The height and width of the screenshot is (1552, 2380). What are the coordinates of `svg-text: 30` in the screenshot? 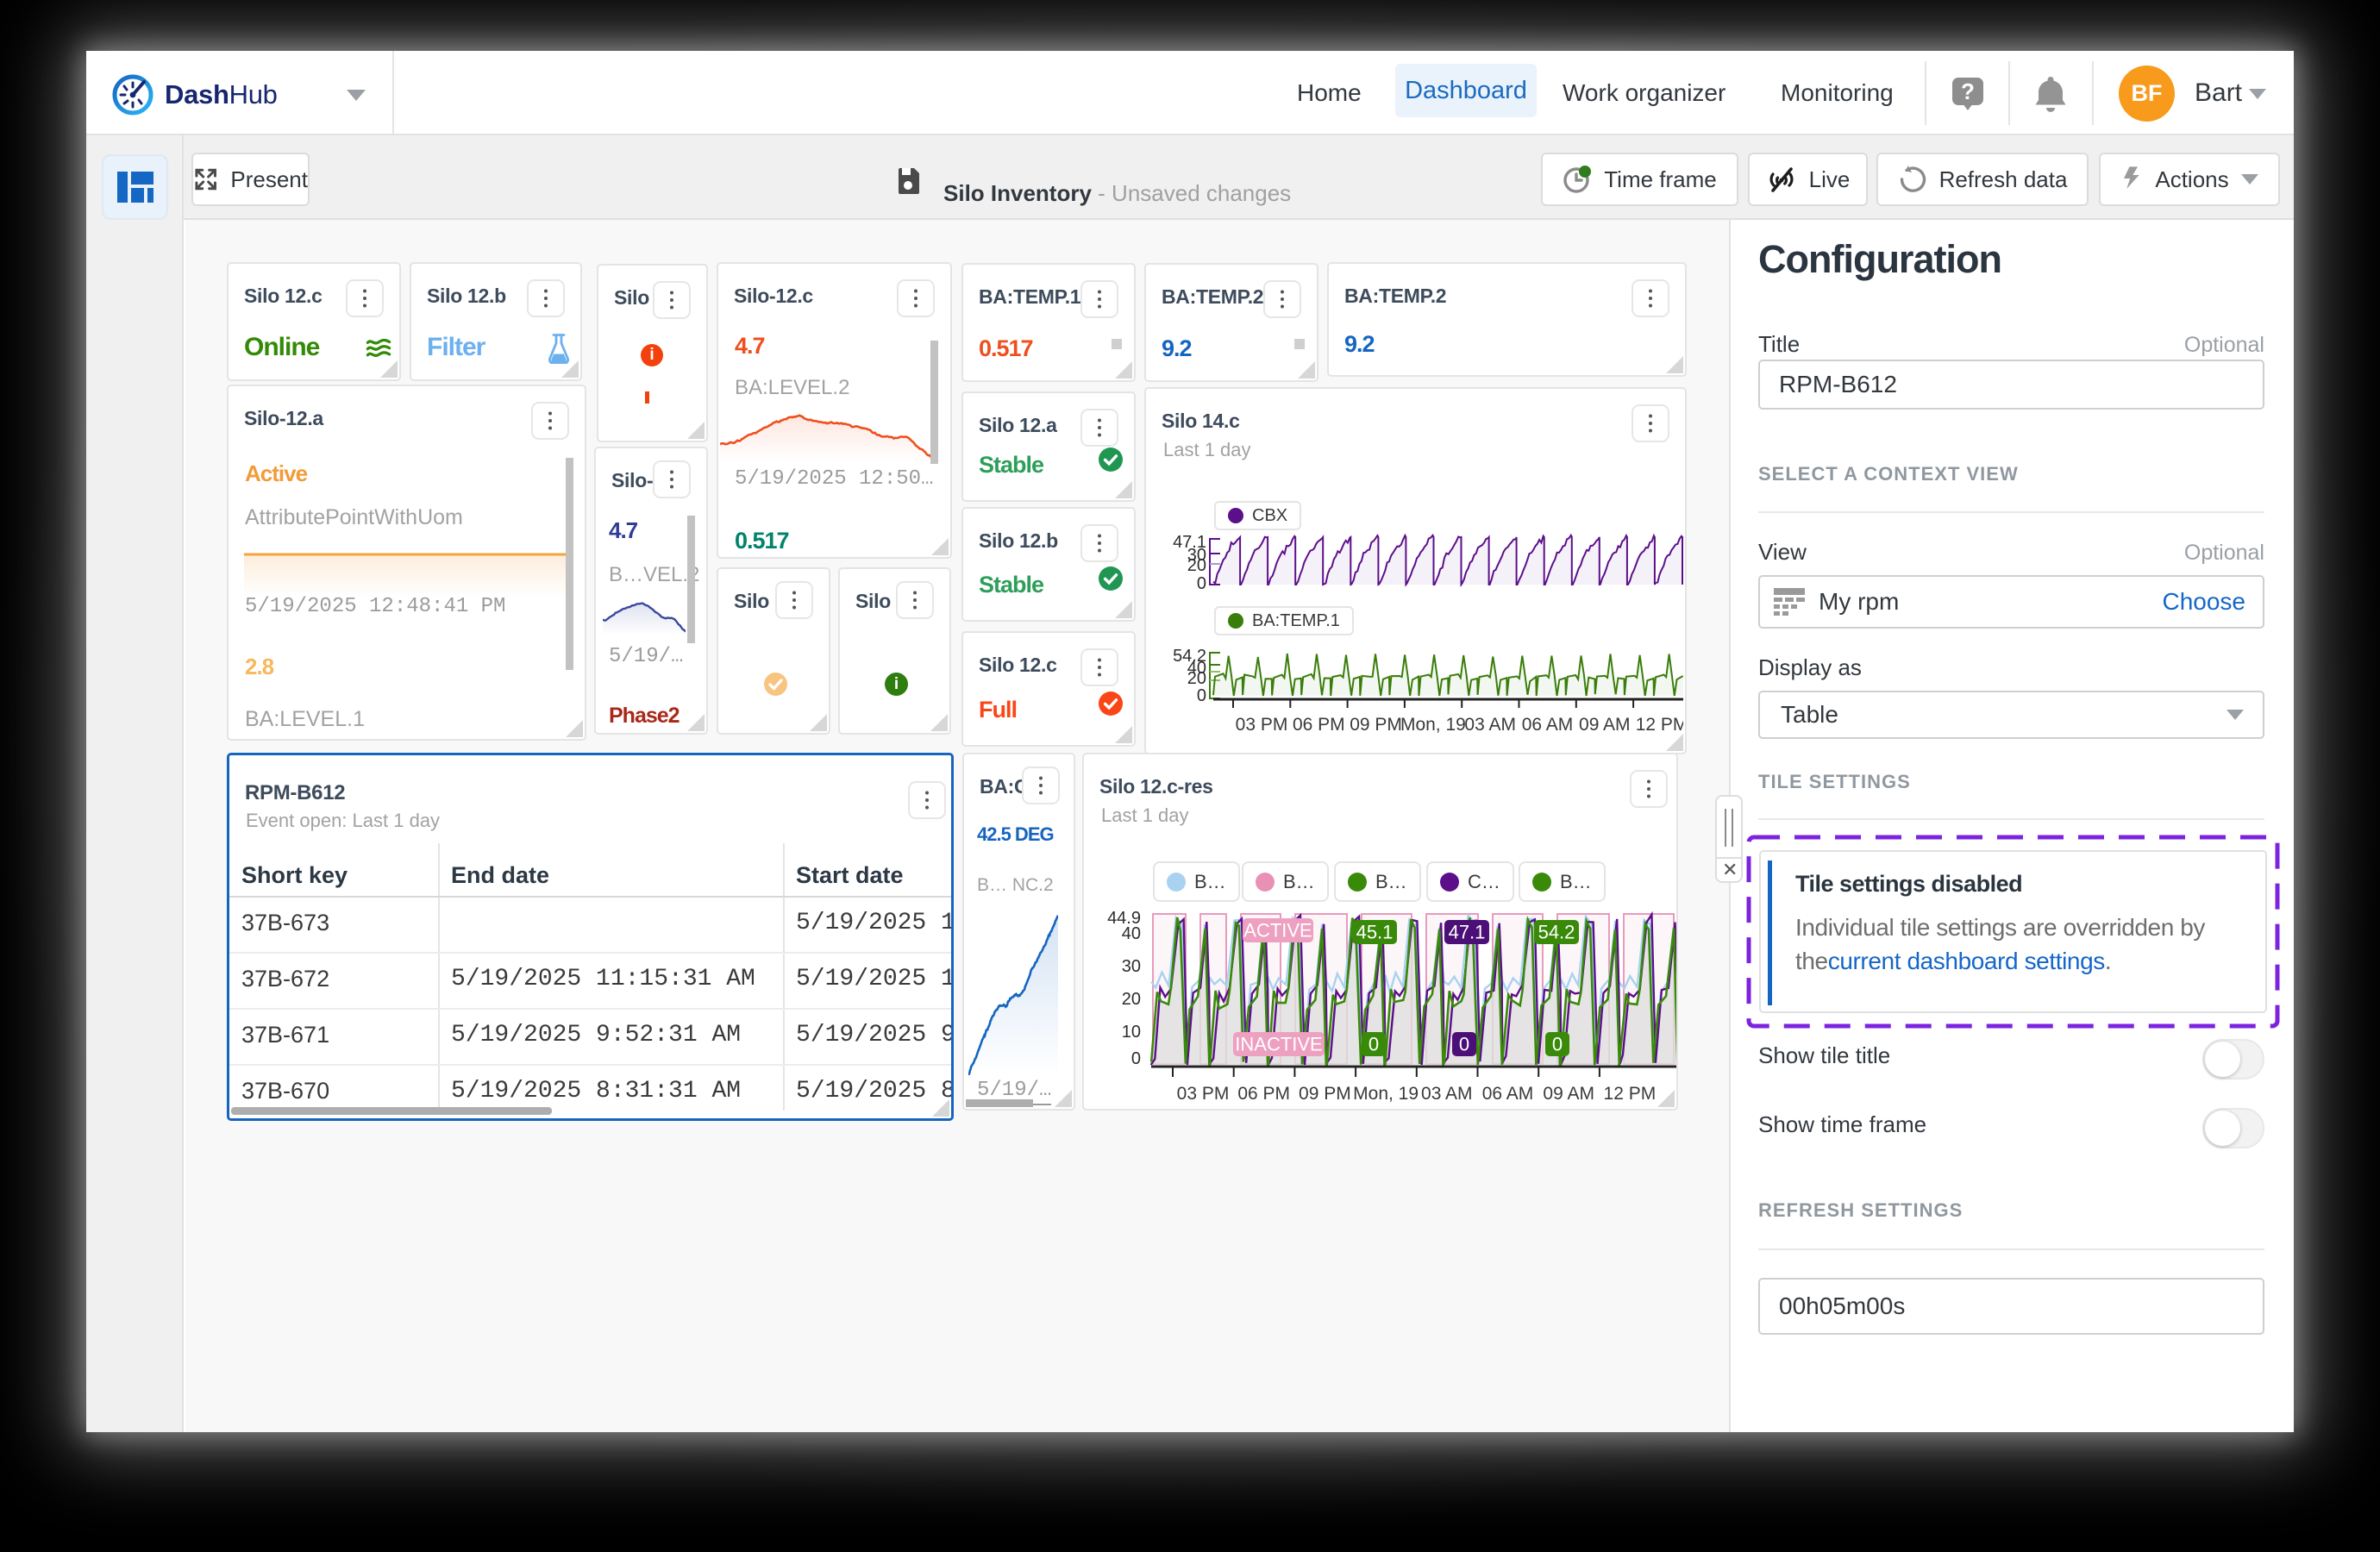 It's located at (1131, 967).